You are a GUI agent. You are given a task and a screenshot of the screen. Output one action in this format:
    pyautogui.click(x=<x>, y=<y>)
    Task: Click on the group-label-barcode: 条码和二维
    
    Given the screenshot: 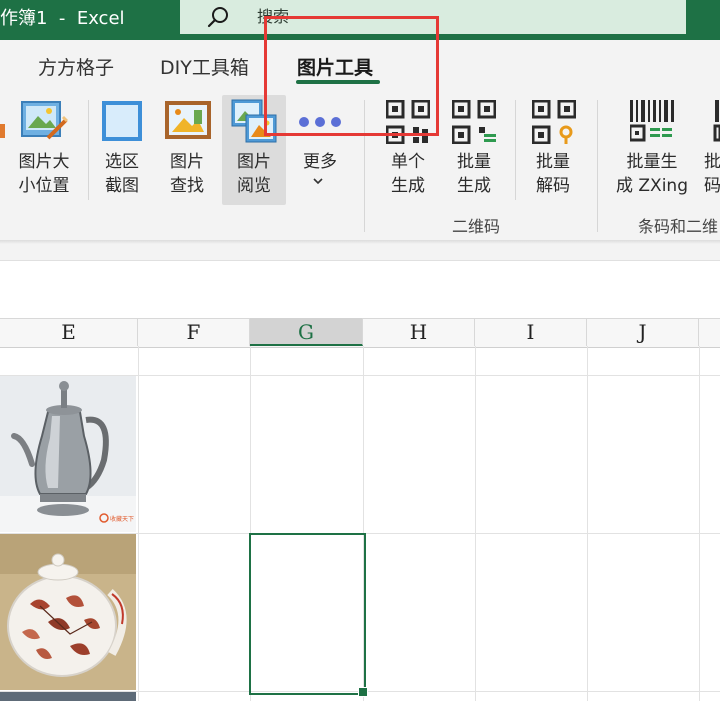 What is the action you would take?
    pyautogui.click(x=678, y=226)
    